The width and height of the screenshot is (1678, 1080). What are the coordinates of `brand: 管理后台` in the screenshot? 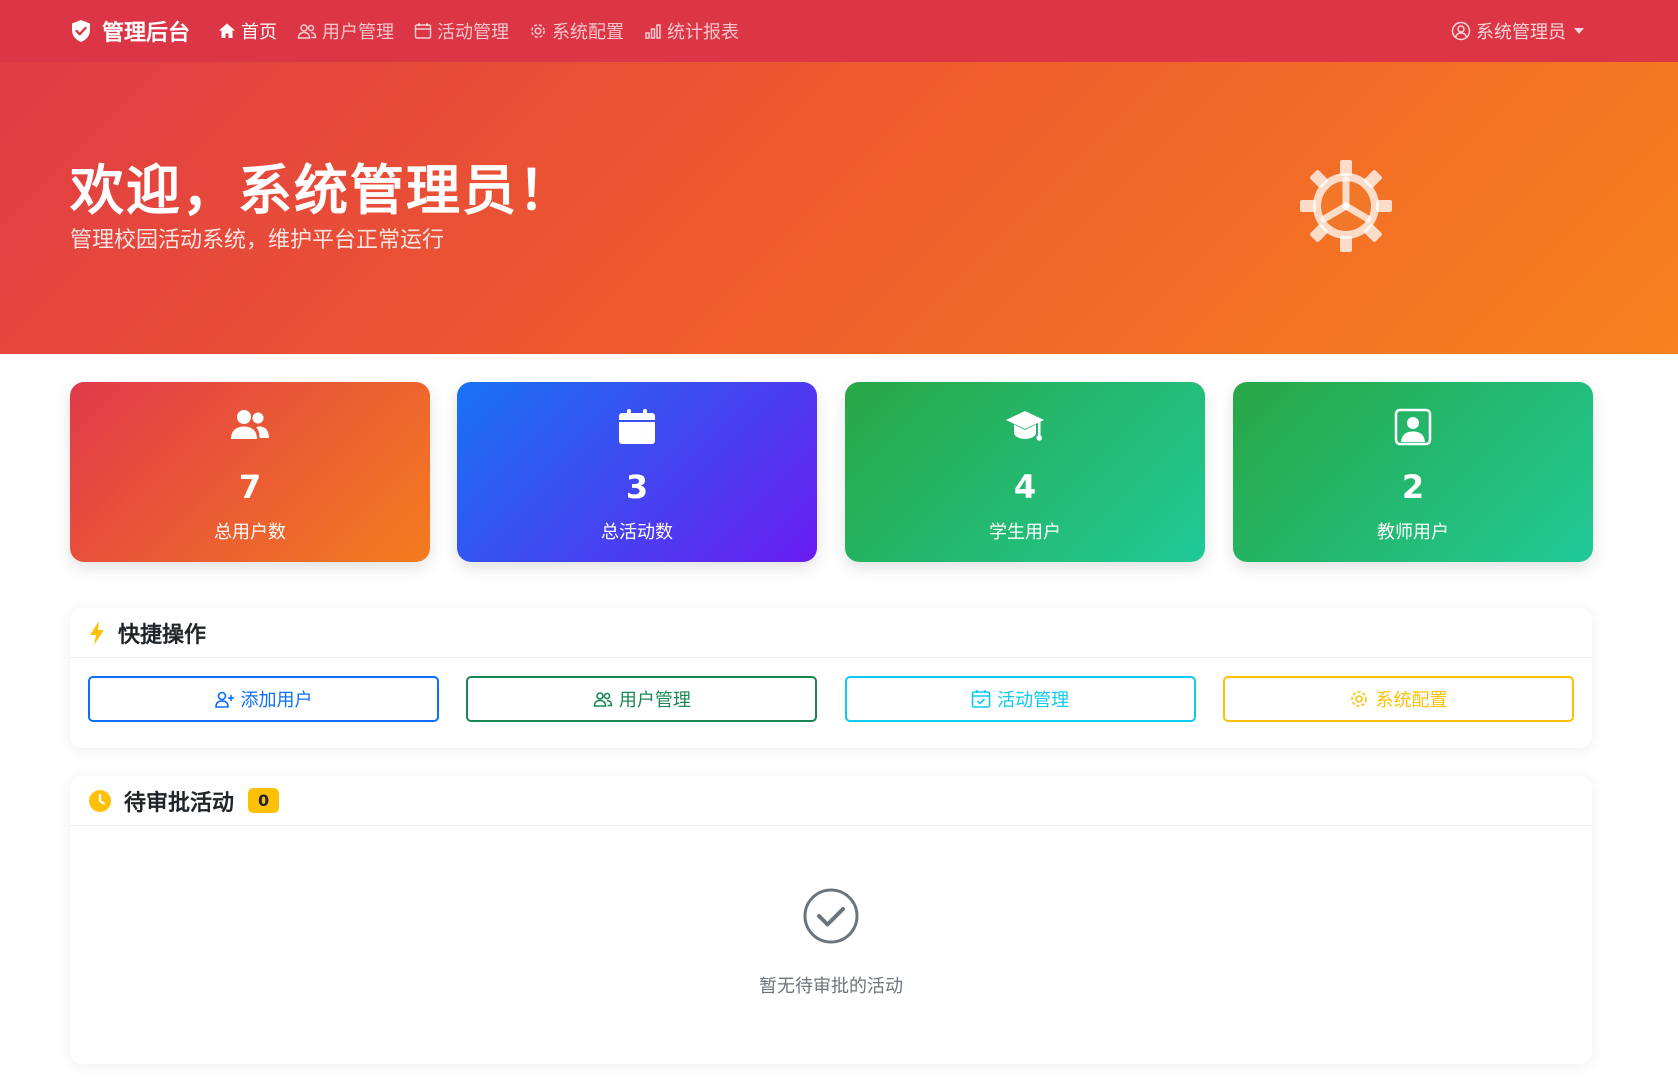 It's located at (130, 31).